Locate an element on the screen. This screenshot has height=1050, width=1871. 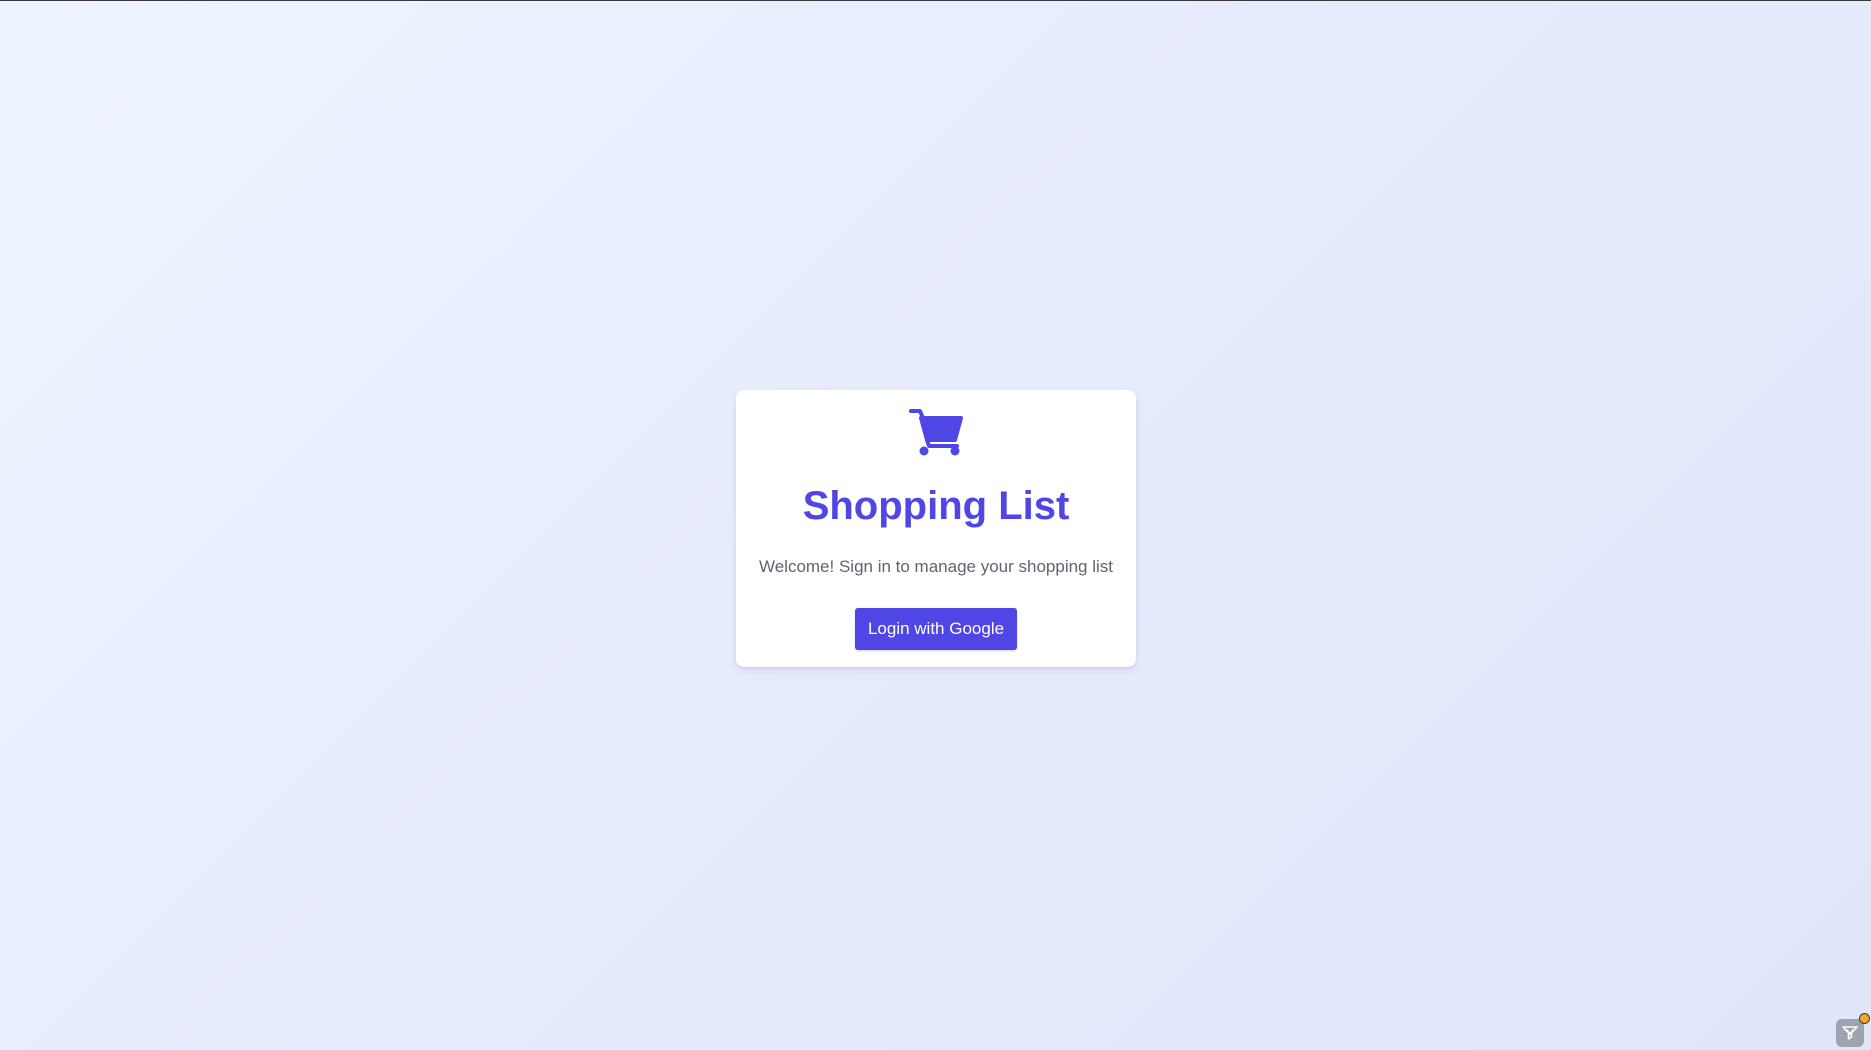
login-with-google-button: Login with Google is located at coordinates (936, 629).